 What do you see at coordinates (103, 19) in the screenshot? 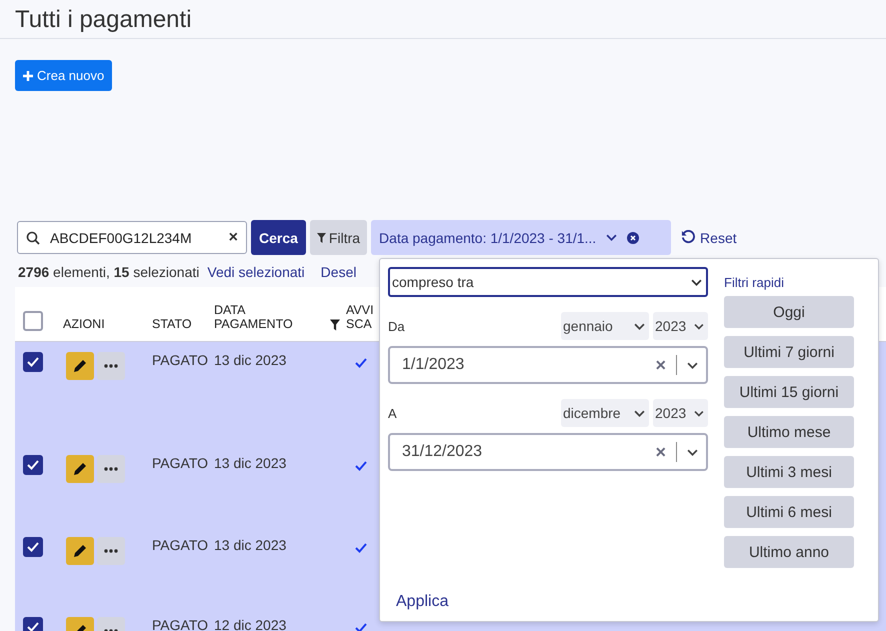
I see `page-title: Tutti i pagamenti` at bounding box center [103, 19].